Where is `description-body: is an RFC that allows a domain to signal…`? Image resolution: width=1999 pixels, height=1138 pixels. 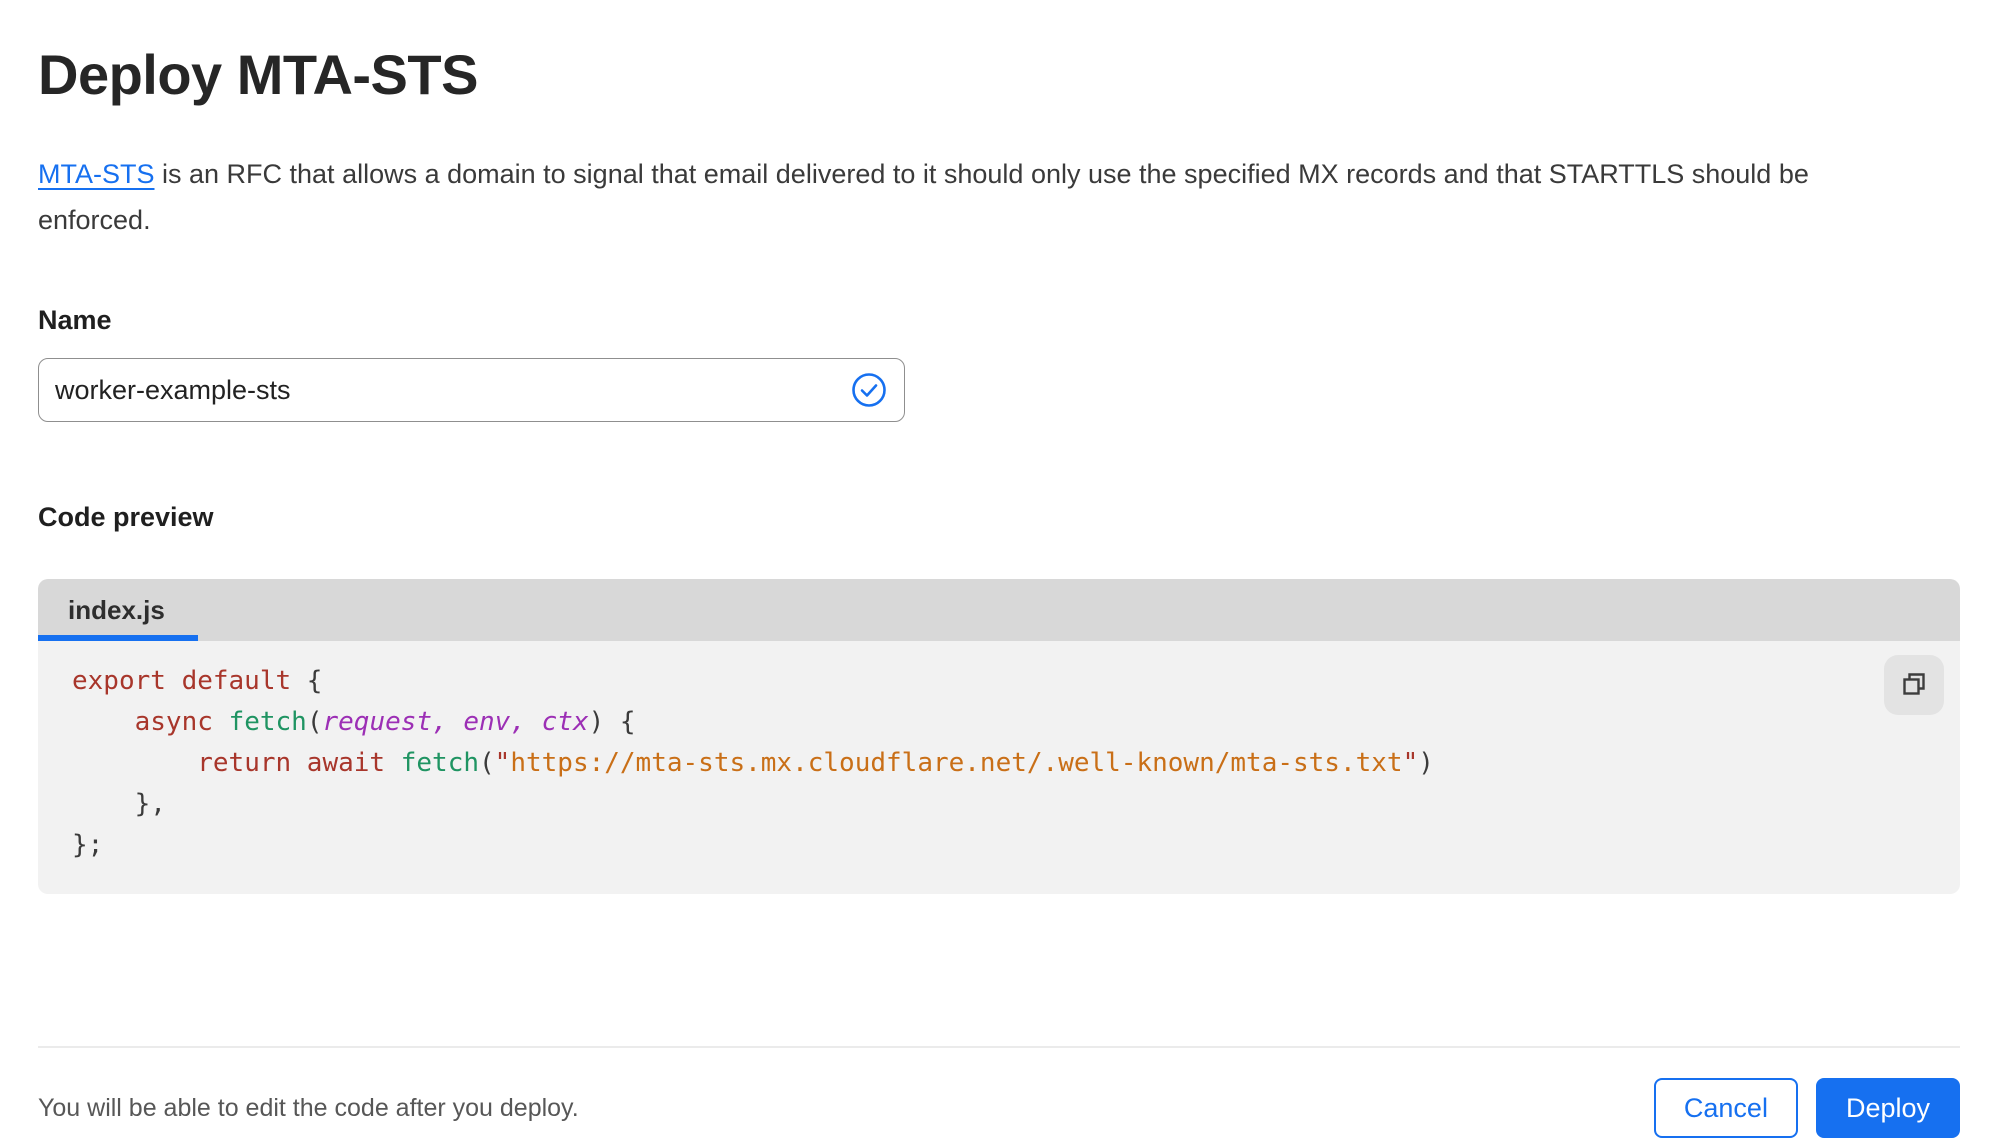
description-body: is an RFC that allows a domain to signal… is located at coordinates (923, 197).